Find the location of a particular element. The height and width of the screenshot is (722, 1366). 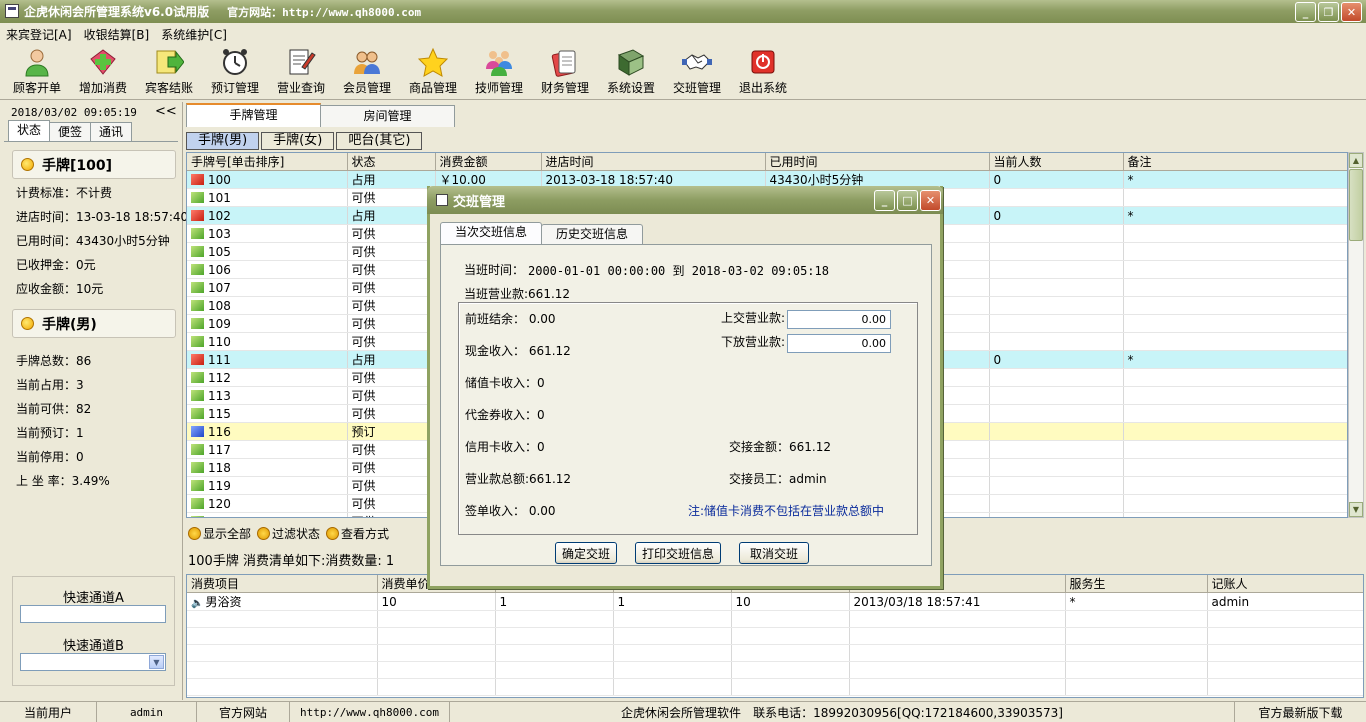

collapse-panel-button: << is located at coordinates (166, 111).